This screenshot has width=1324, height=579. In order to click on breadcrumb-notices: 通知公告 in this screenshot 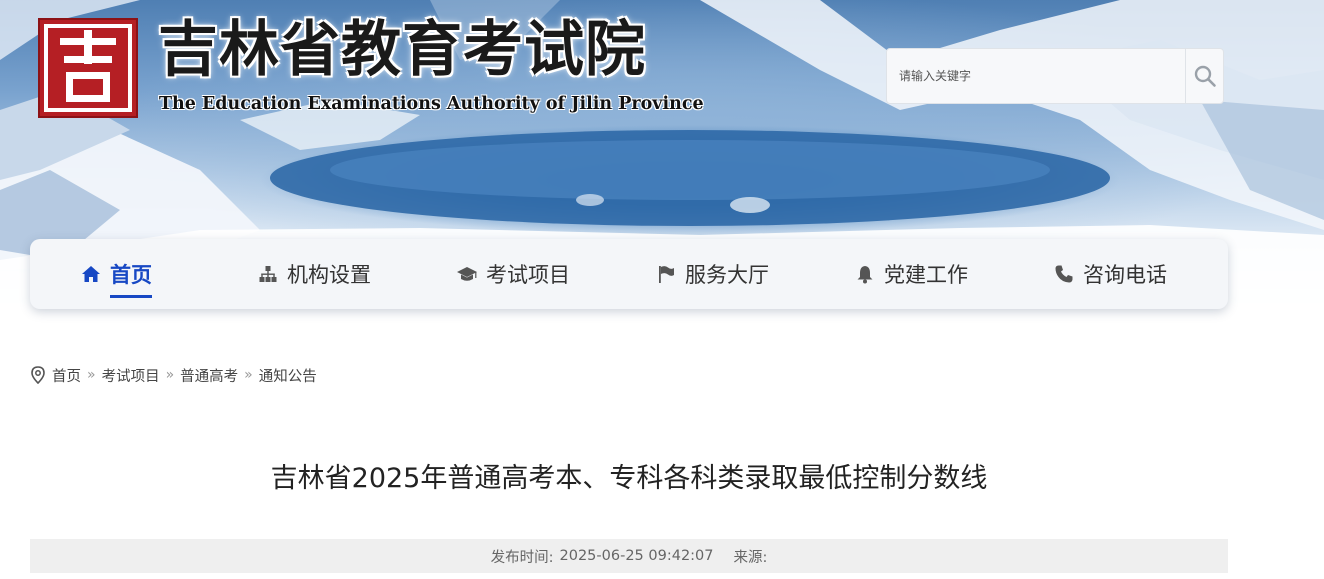, I will do `click(288, 375)`.